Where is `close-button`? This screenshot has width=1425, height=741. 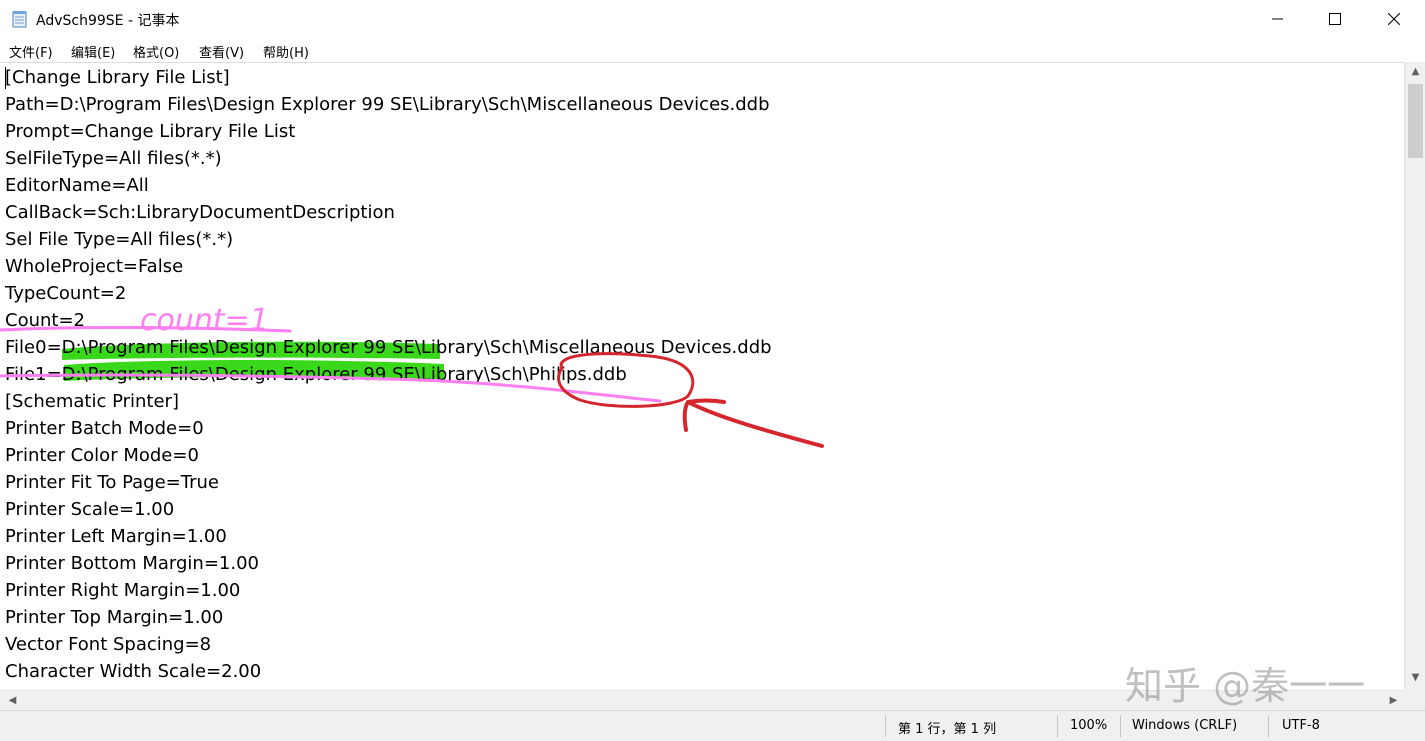 close-button is located at coordinates (1394, 19).